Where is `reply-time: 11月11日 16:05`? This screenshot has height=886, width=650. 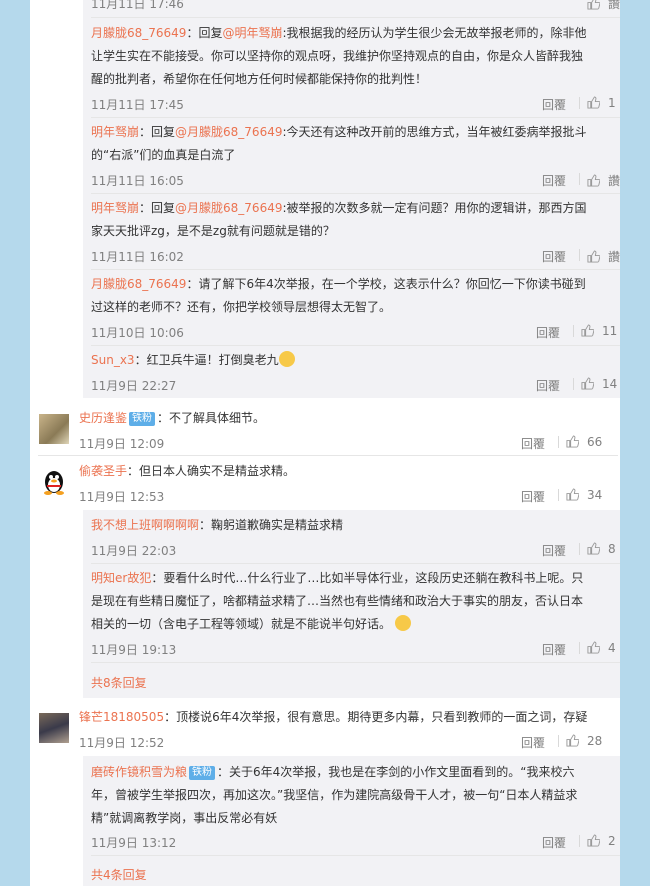 reply-time: 11月11日 16:05 is located at coordinates (137, 181).